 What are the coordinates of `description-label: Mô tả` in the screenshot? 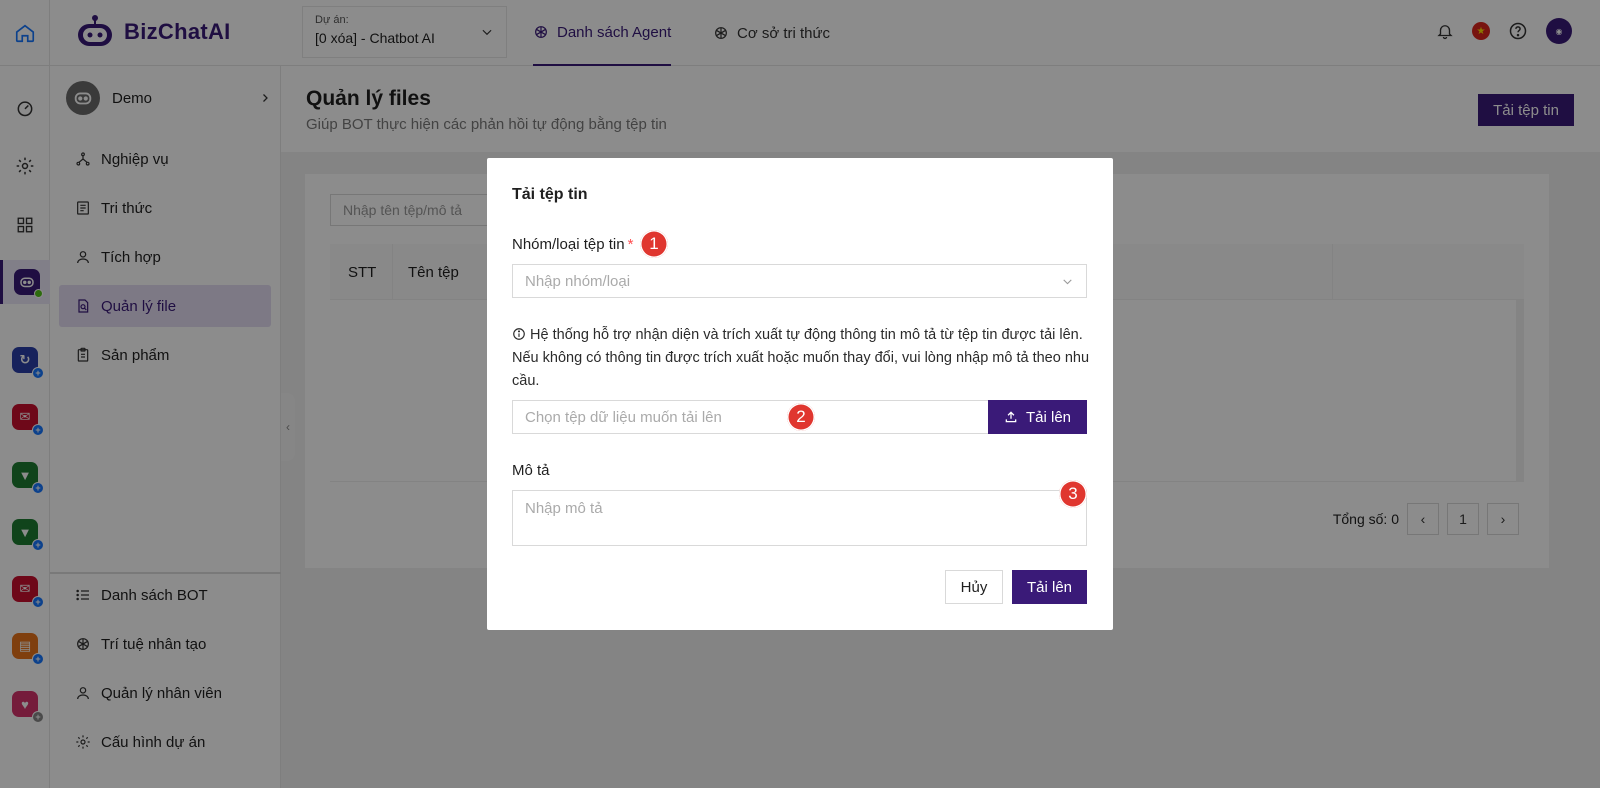 It's located at (531, 470).